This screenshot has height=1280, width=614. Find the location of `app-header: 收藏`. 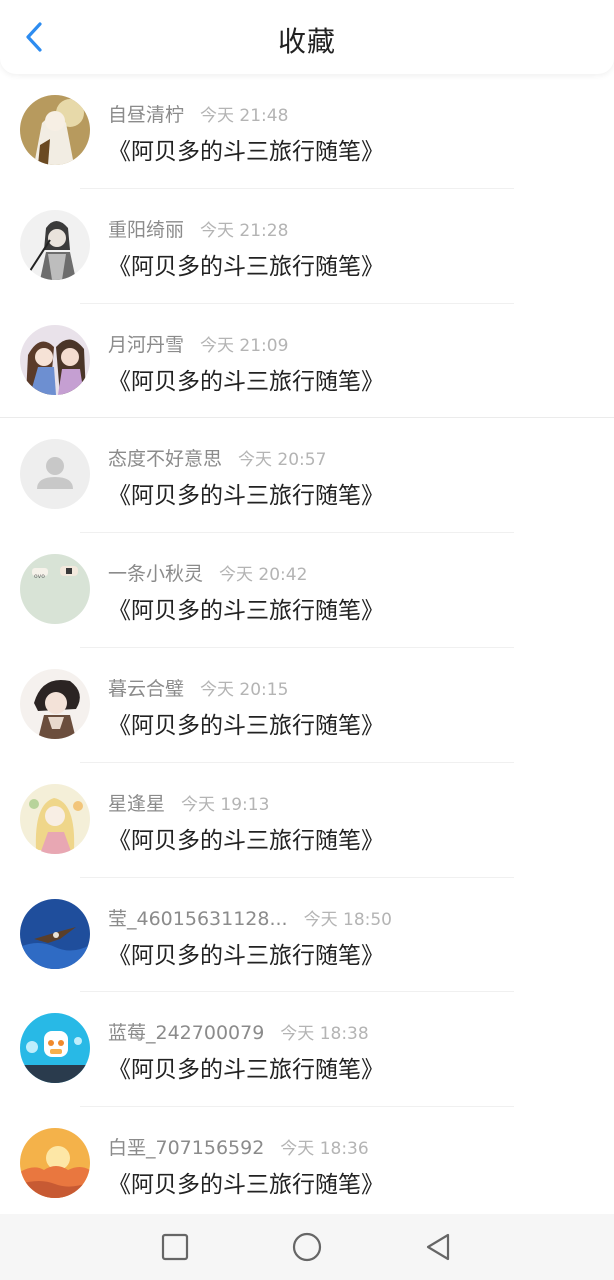

app-header: 收藏 is located at coordinates (307, 37).